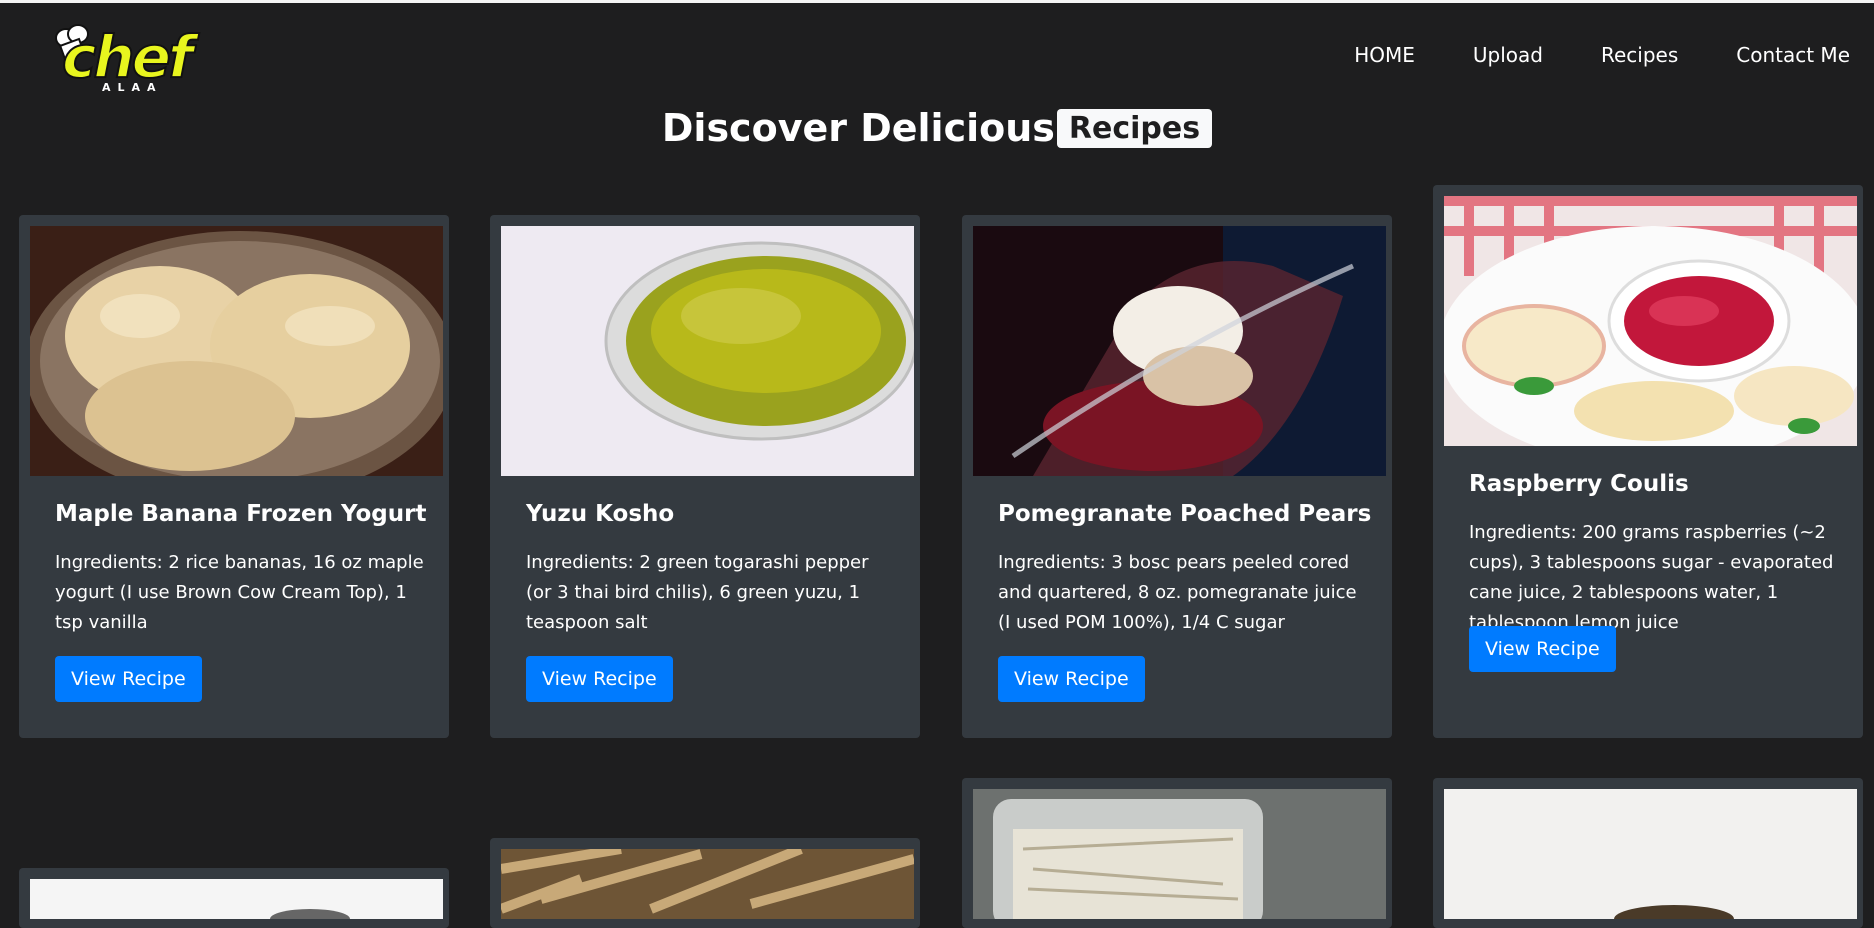  Describe the element at coordinates (132, 87) in the screenshot. I see `logo-subtitle: ALAA` at that location.